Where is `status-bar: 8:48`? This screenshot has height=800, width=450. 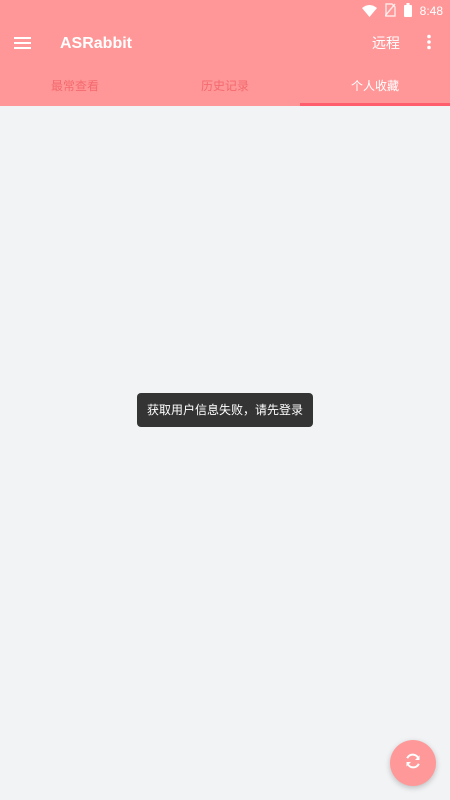
status-bar: 8:48 is located at coordinates (225, 11).